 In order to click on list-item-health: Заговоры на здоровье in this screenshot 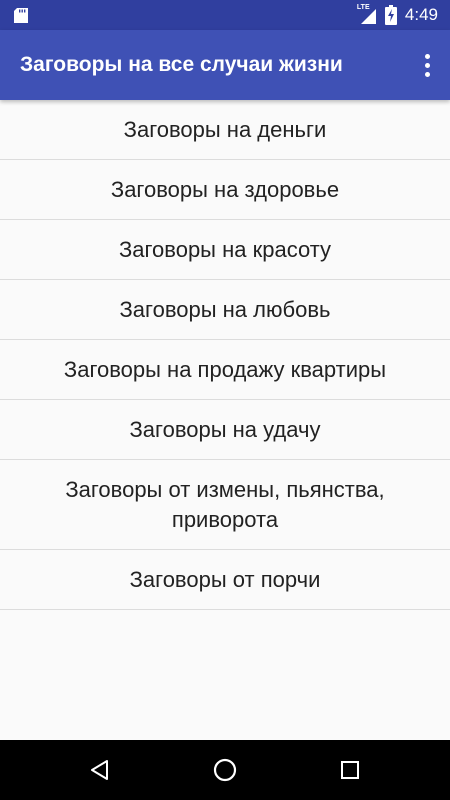, I will do `click(225, 190)`.